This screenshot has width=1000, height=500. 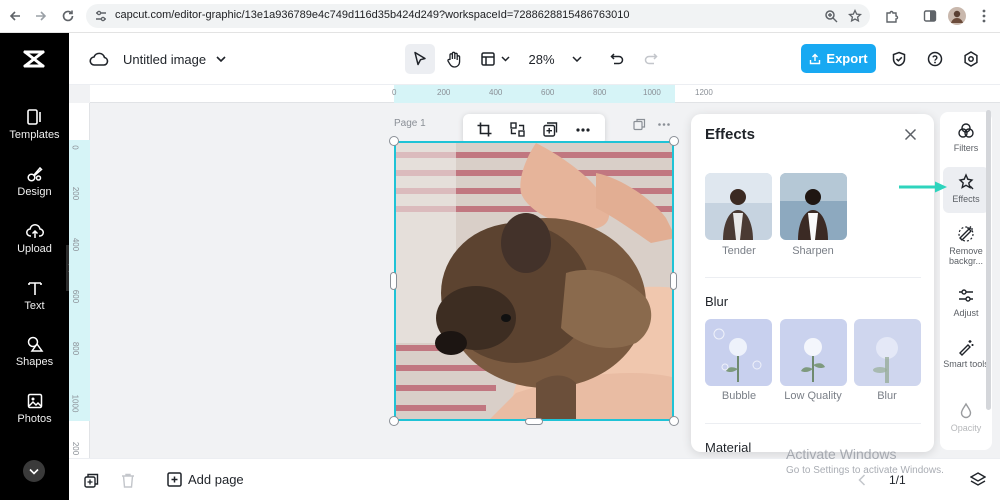 I want to click on delete-page-button, so click(x=128, y=480).